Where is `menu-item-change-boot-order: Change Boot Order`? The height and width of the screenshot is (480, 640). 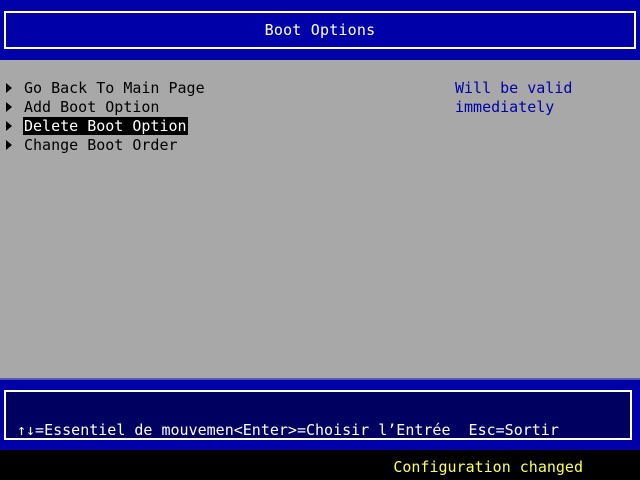 menu-item-change-boot-order: Change Boot Order is located at coordinates (106, 144).